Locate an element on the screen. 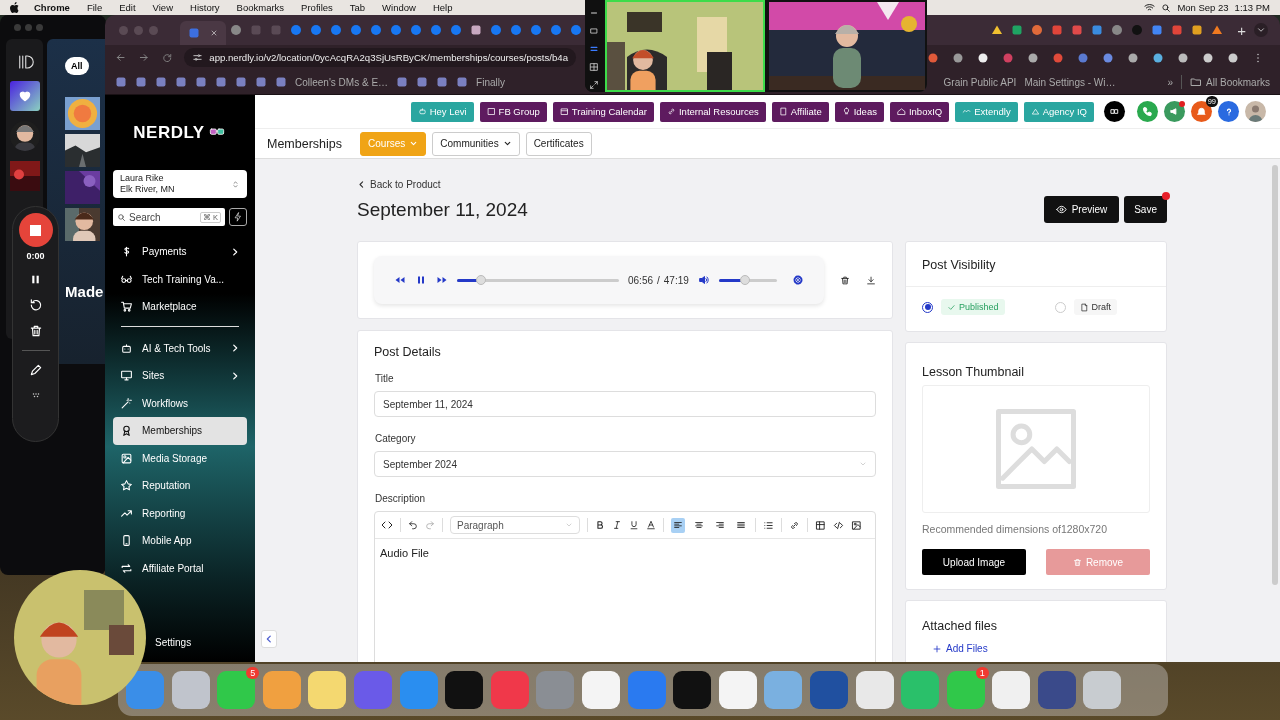 Image resolution: width=1280 pixels, height=720 pixels. field-label: Description is located at coordinates (401, 498).